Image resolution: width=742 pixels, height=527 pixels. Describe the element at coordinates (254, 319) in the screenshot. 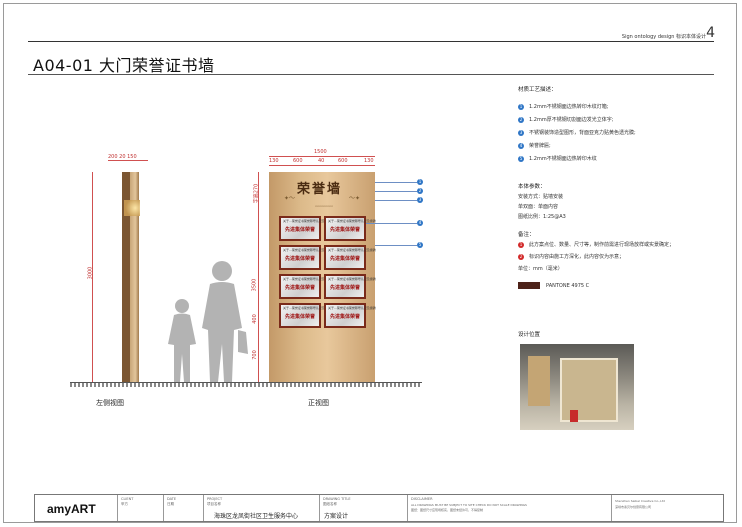

I see `front-dim-400: 400` at that location.